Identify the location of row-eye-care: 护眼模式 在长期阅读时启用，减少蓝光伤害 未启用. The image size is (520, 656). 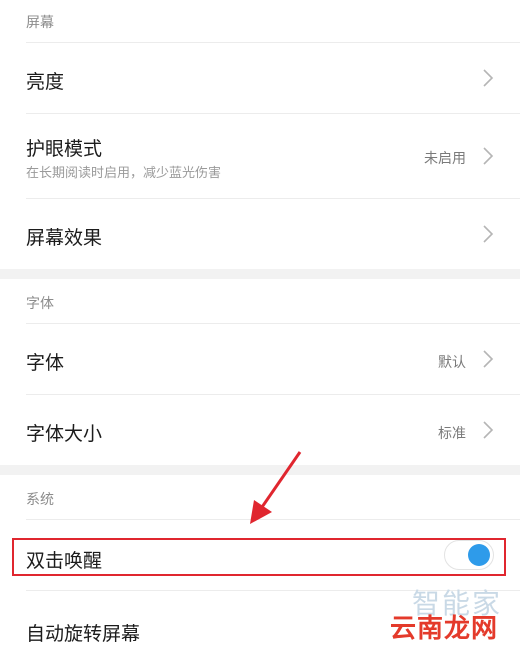
(260, 156).